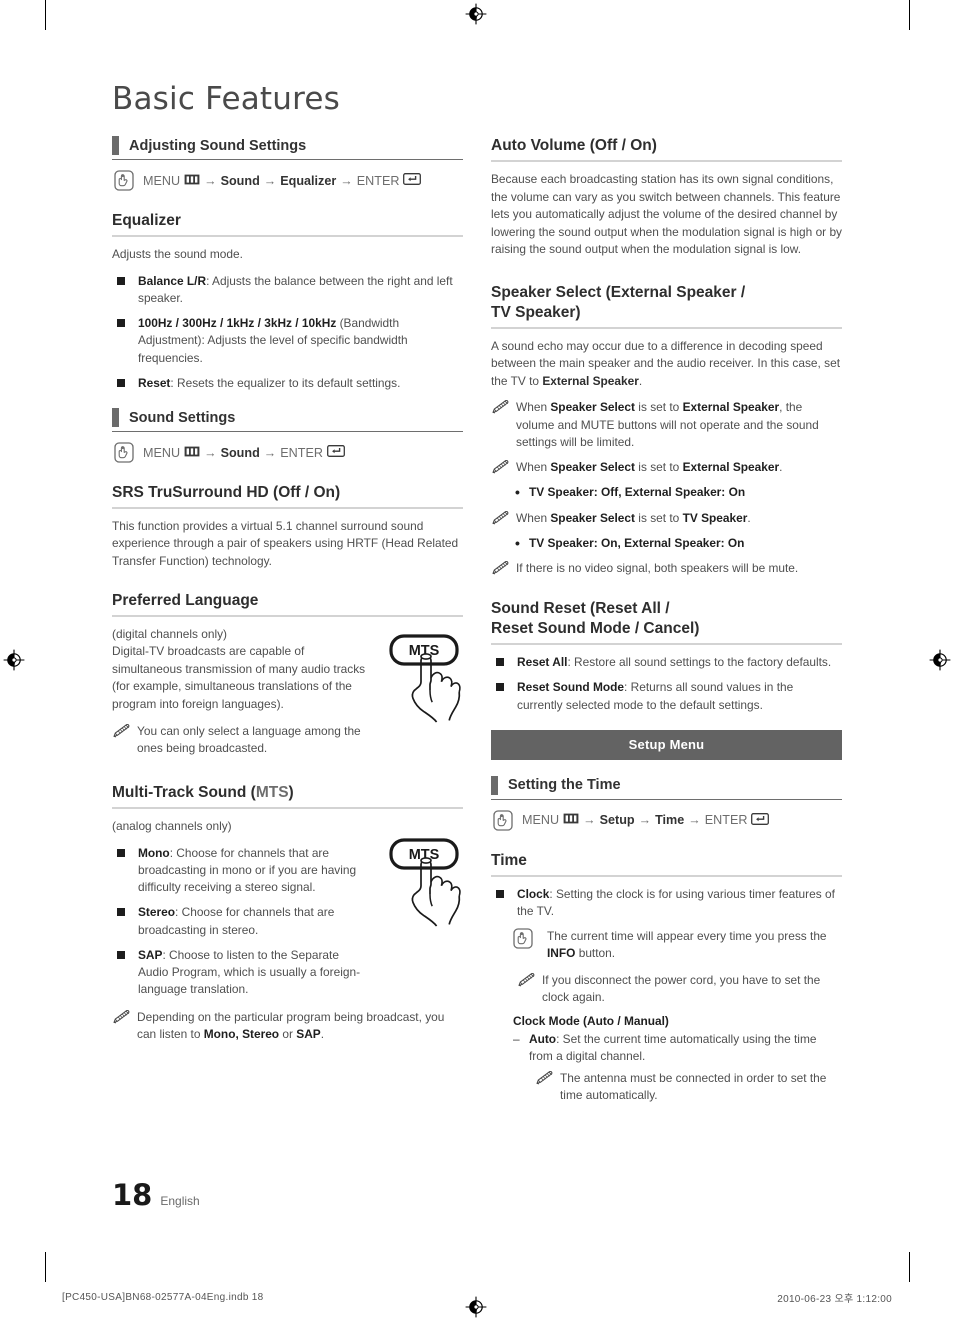  Describe the element at coordinates (180, 1201) in the screenshot. I see `page-language: English` at that location.